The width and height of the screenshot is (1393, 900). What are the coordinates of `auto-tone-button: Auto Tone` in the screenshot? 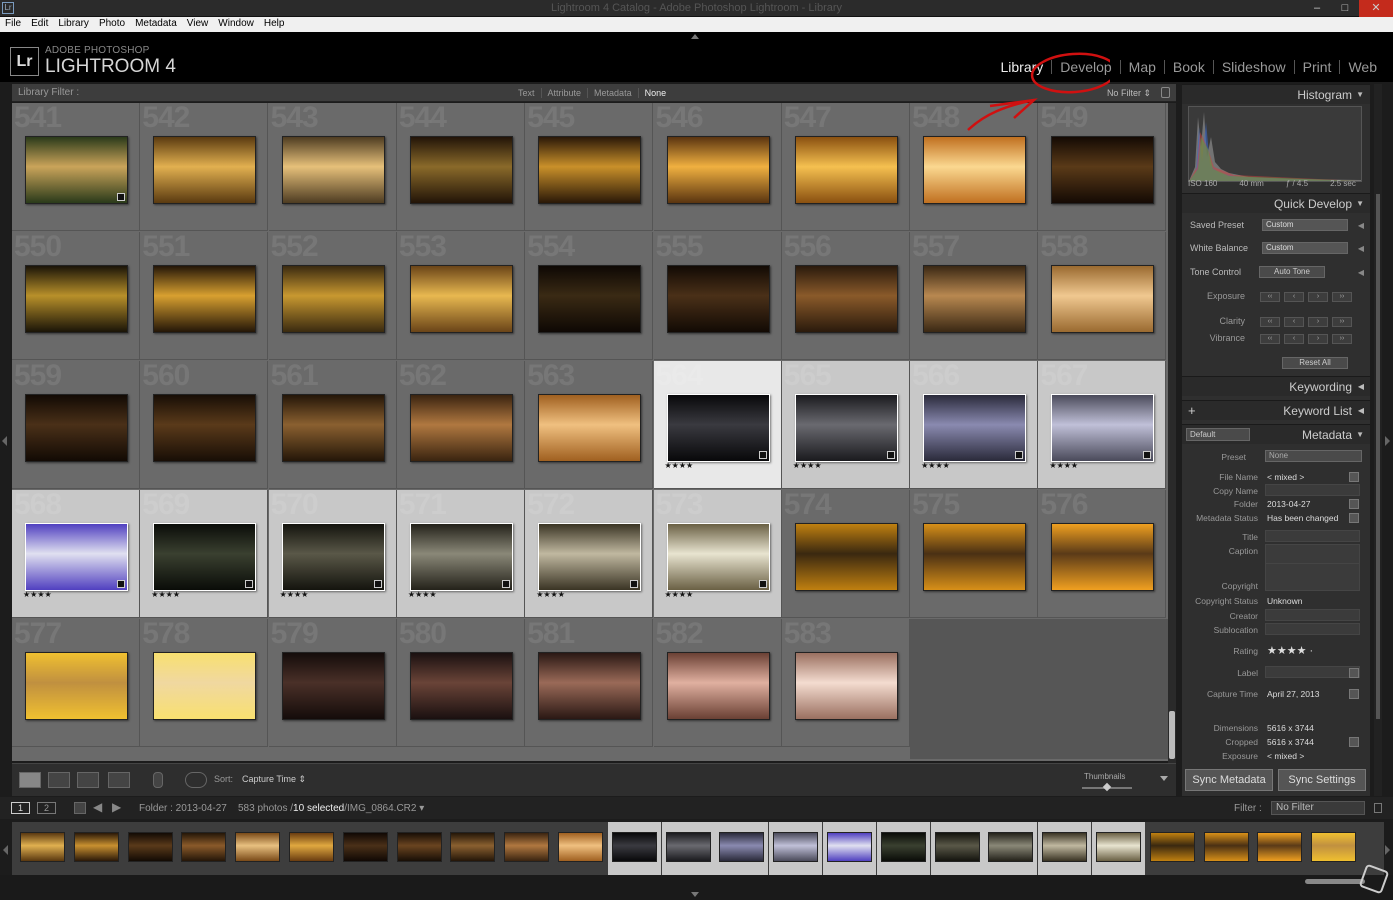 It's located at (1292, 272).